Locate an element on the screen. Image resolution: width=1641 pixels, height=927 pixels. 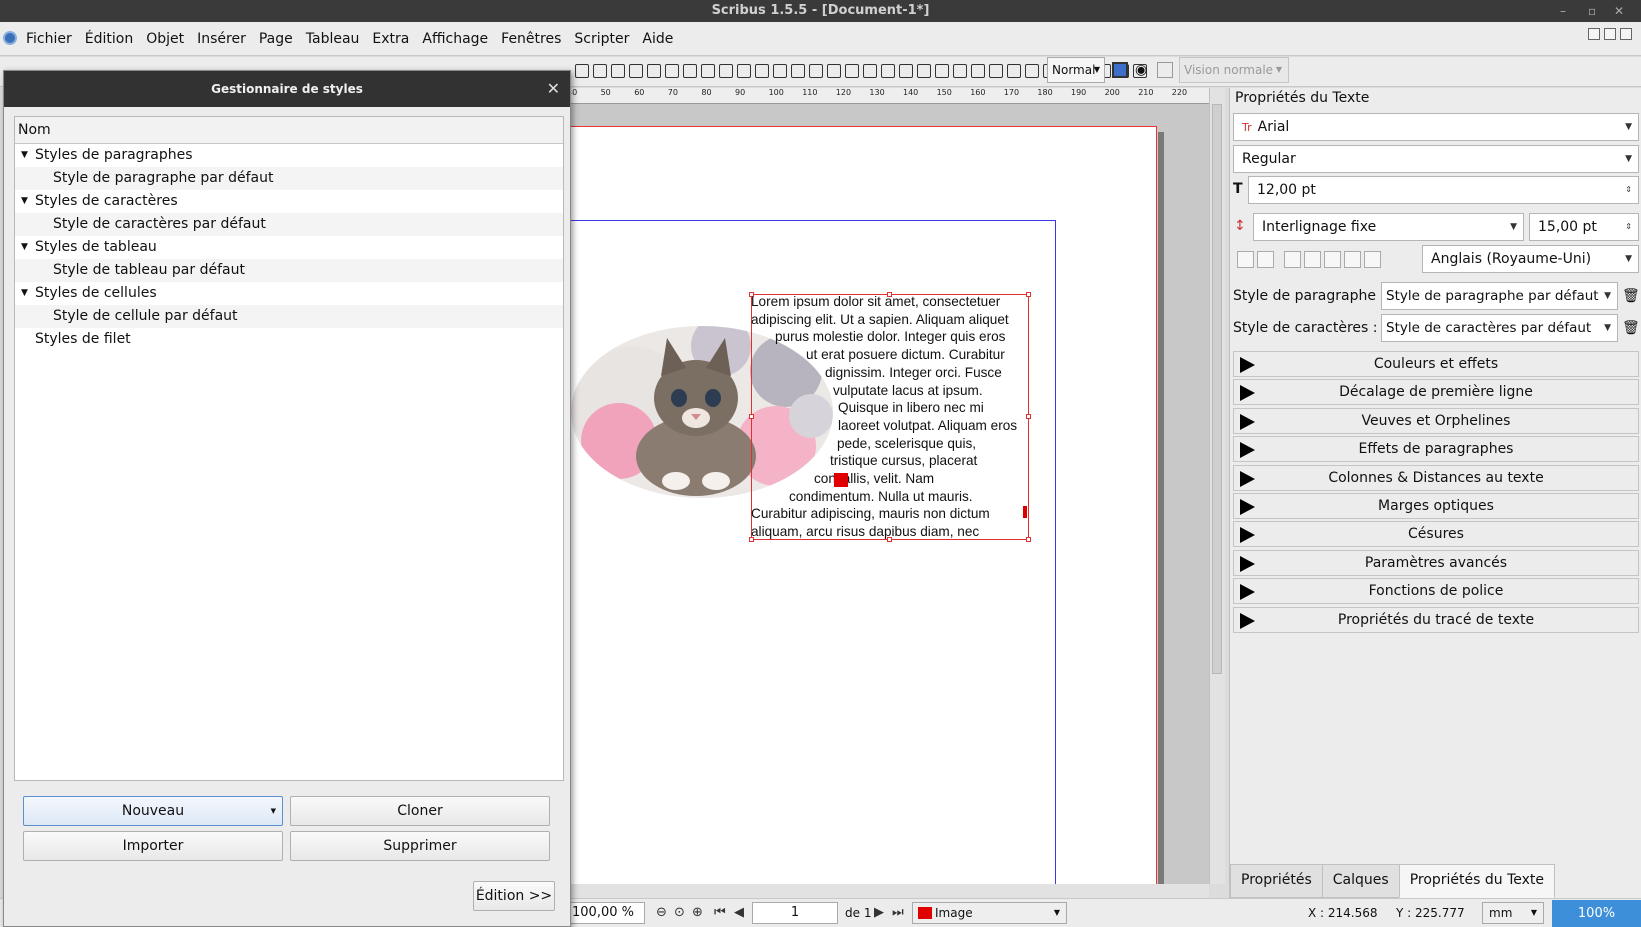
close-icon: ✕ is located at coordinates (1619, 11).